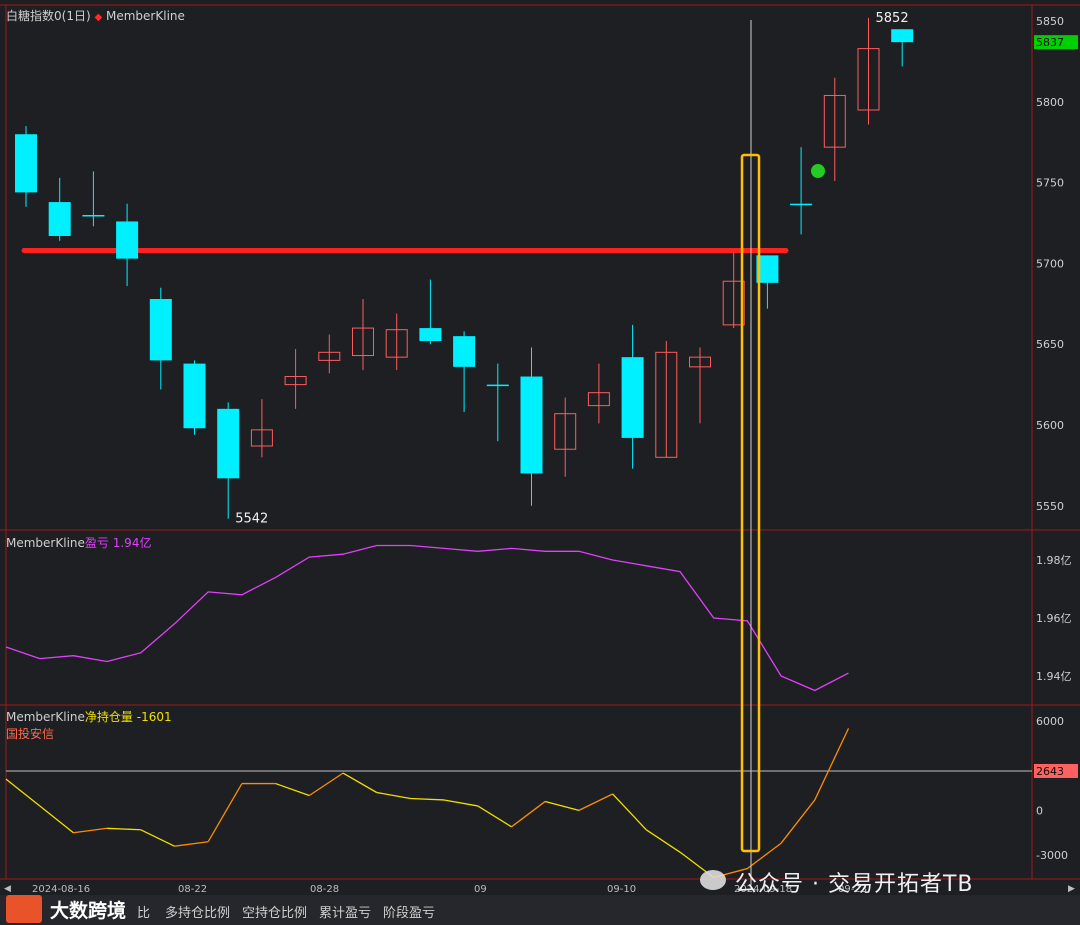 Image resolution: width=1080 pixels, height=925 pixels. I want to click on pnl-metric-value: 1.94亿, so click(132, 543).